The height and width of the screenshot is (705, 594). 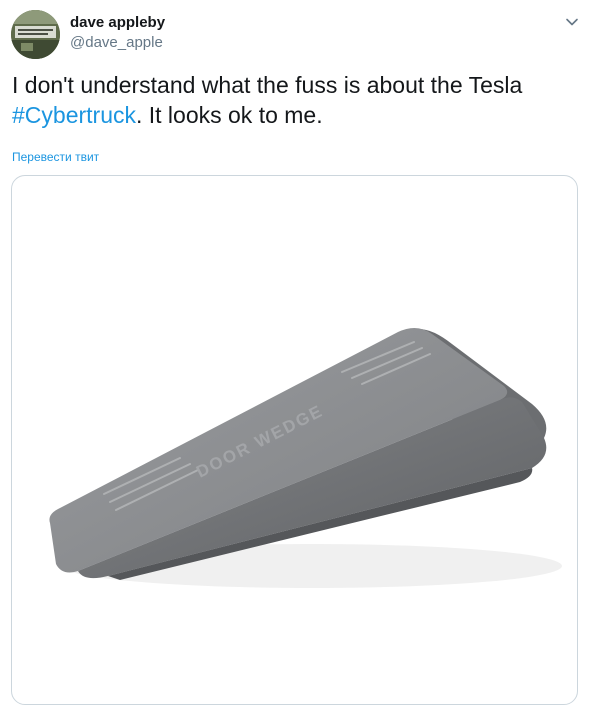 I want to click on avatar-photo-icon, so click(x=35, y=34).